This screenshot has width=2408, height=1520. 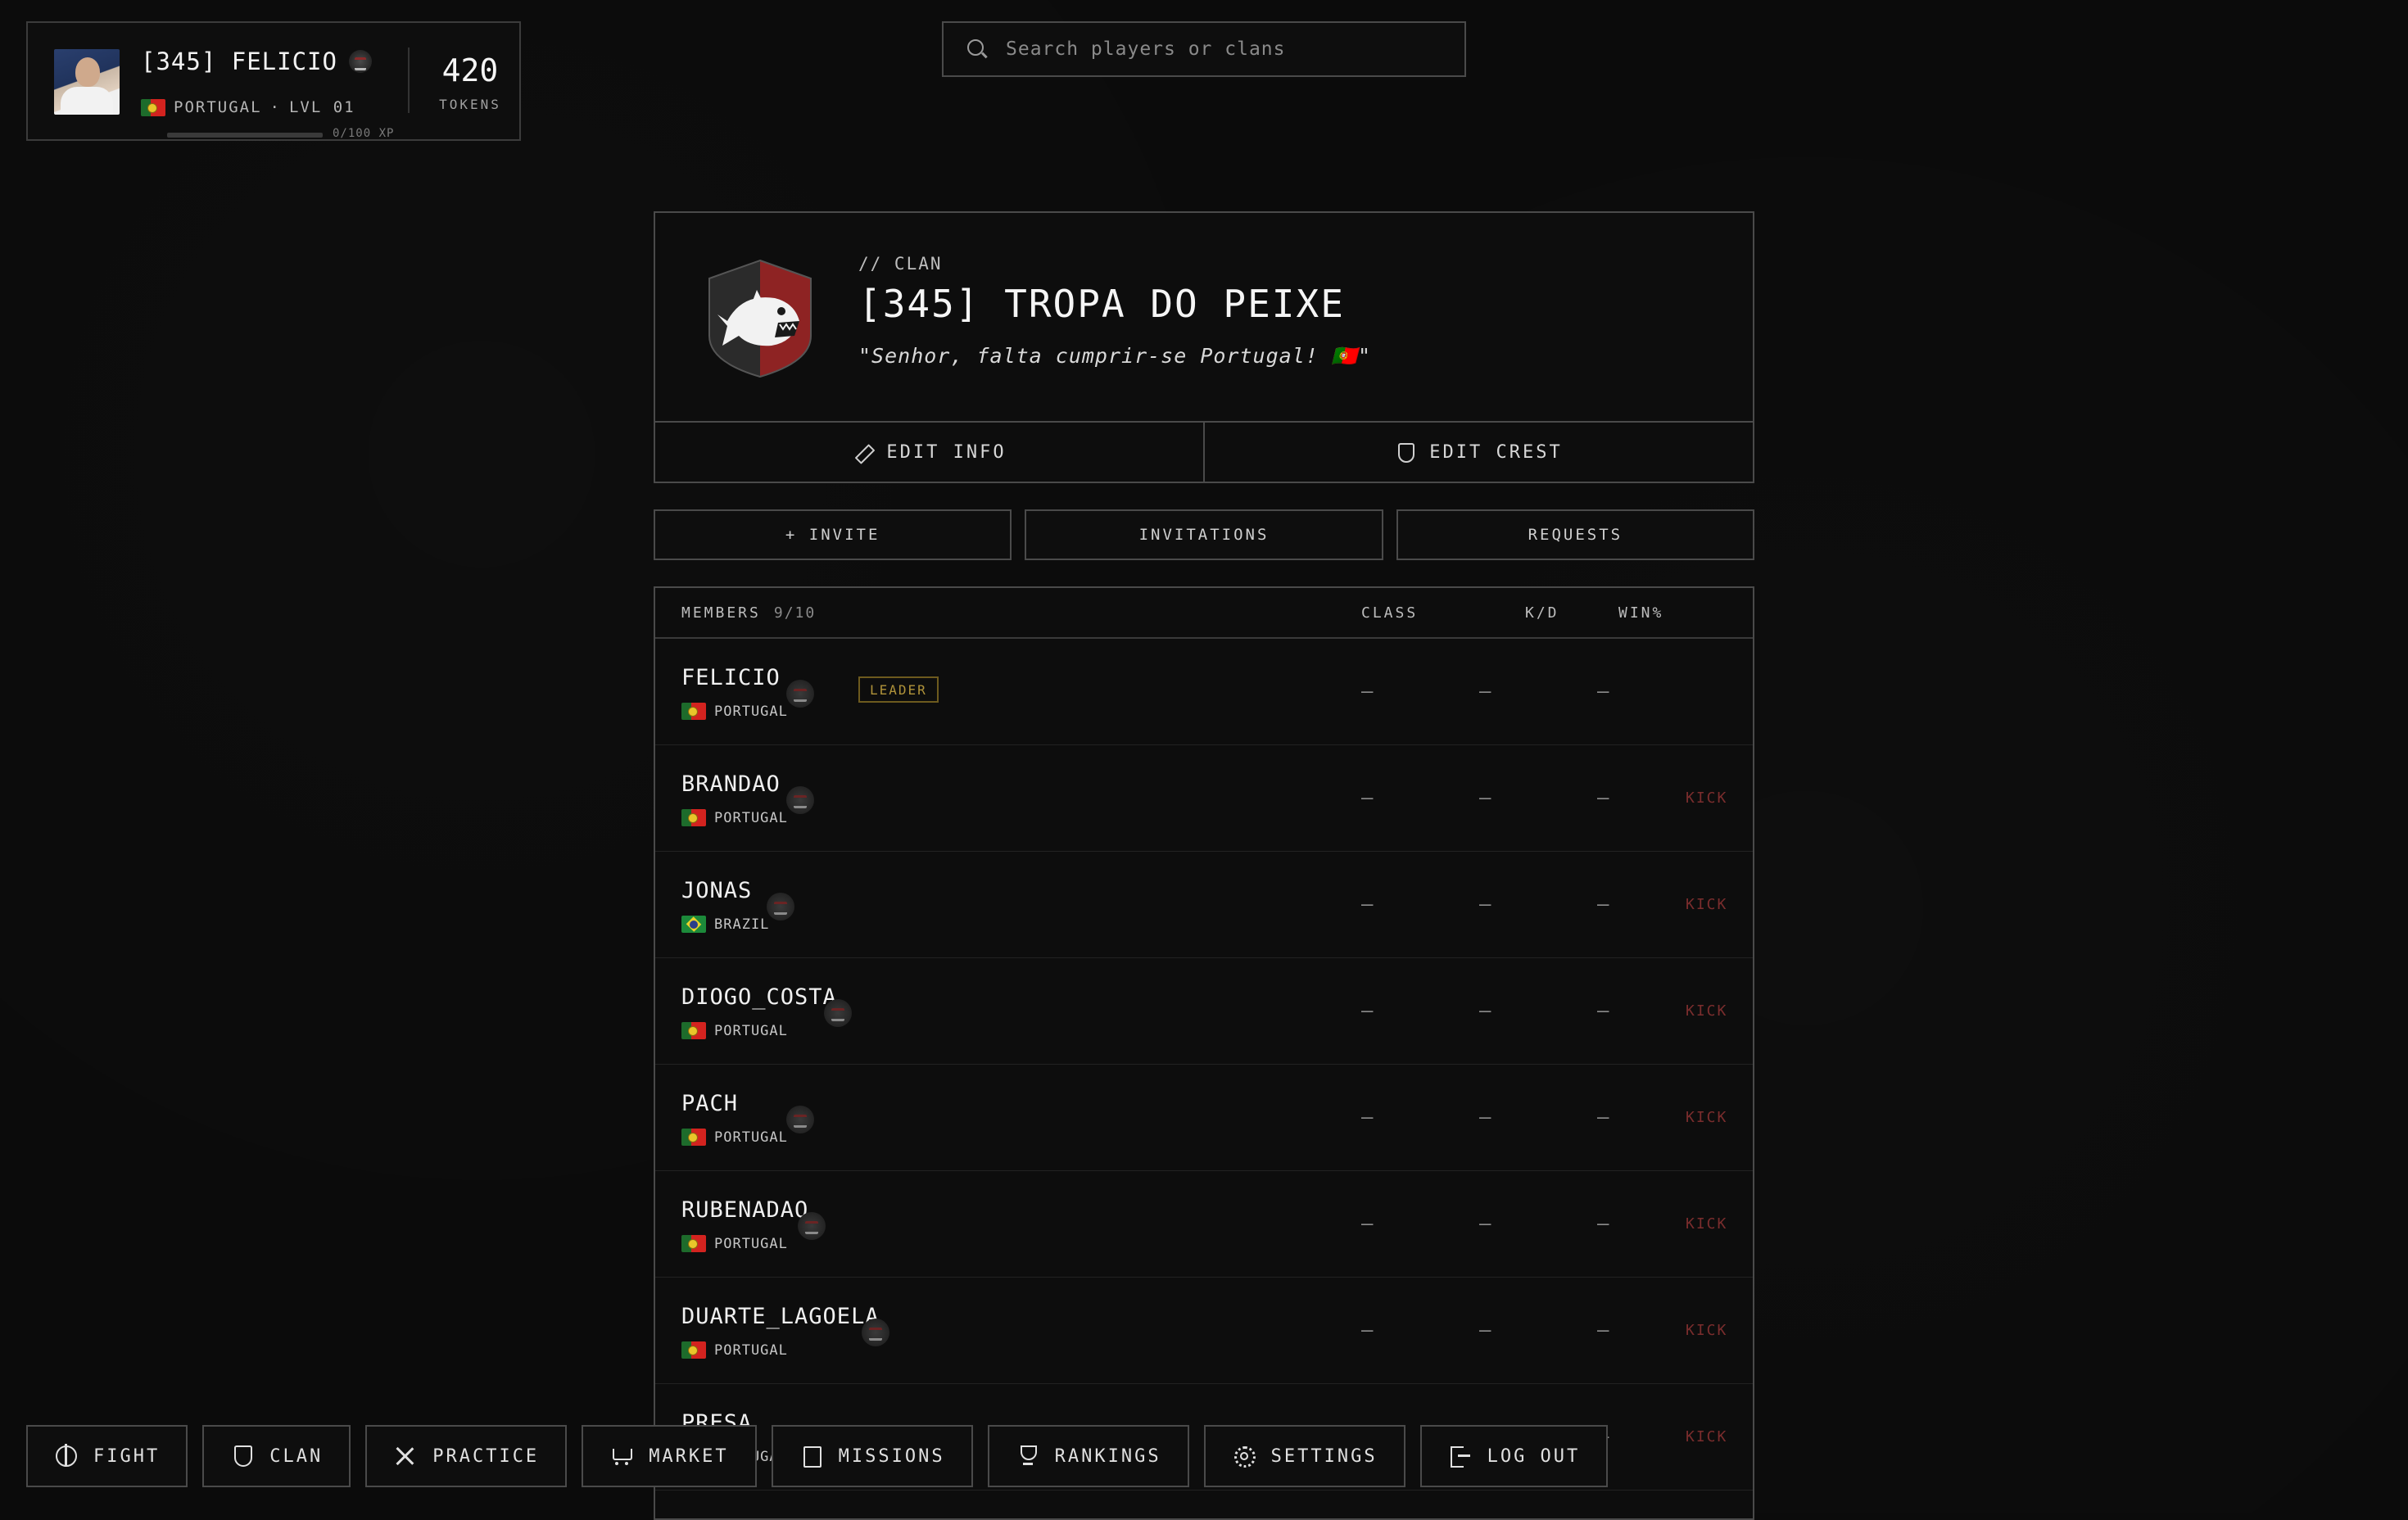 I want to click on card-divider, so click(x=409, y=80).